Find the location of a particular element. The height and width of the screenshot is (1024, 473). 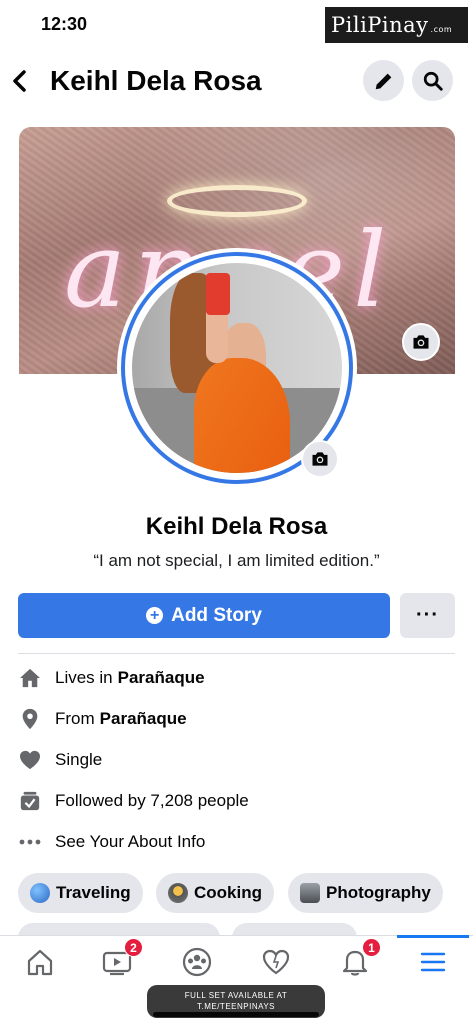

hobby-chip-photography: Photography is located at coordinates (365, 893).